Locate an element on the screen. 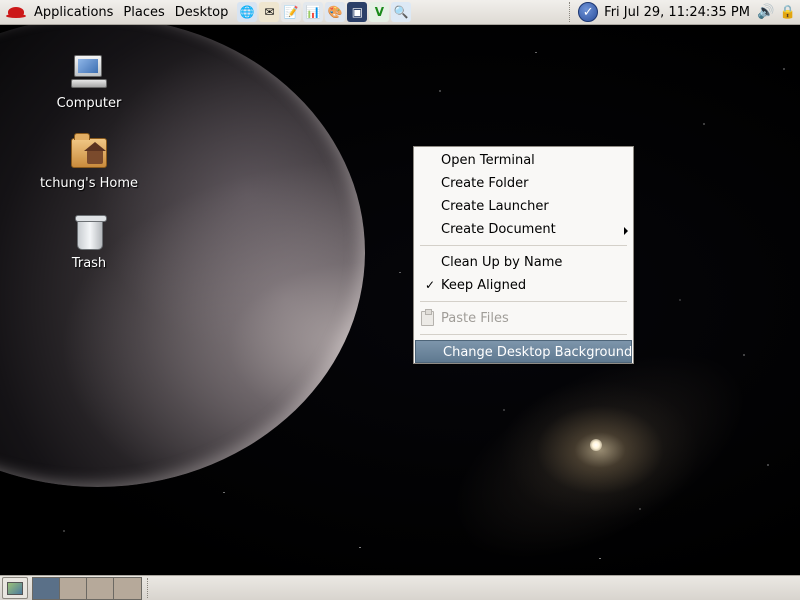 The width and height of the screenshot is (800, 600). terminal-launcher: ▣ is located at coordinates (357, 12).